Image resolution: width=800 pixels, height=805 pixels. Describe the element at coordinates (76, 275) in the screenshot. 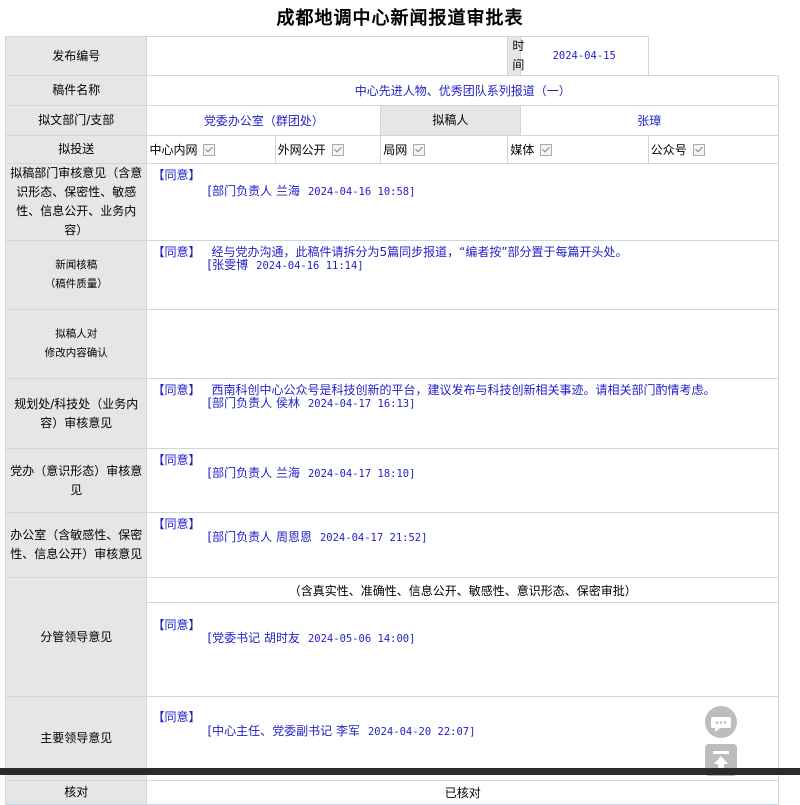

I see `news-check-label: 新闻核稿 （稿件质量）` at that location.